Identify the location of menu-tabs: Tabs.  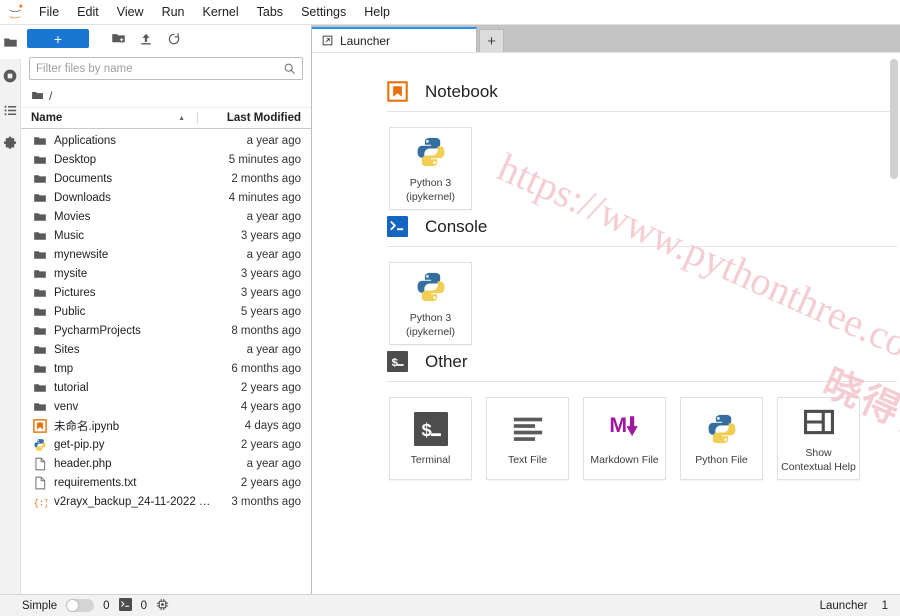
(270, 12).